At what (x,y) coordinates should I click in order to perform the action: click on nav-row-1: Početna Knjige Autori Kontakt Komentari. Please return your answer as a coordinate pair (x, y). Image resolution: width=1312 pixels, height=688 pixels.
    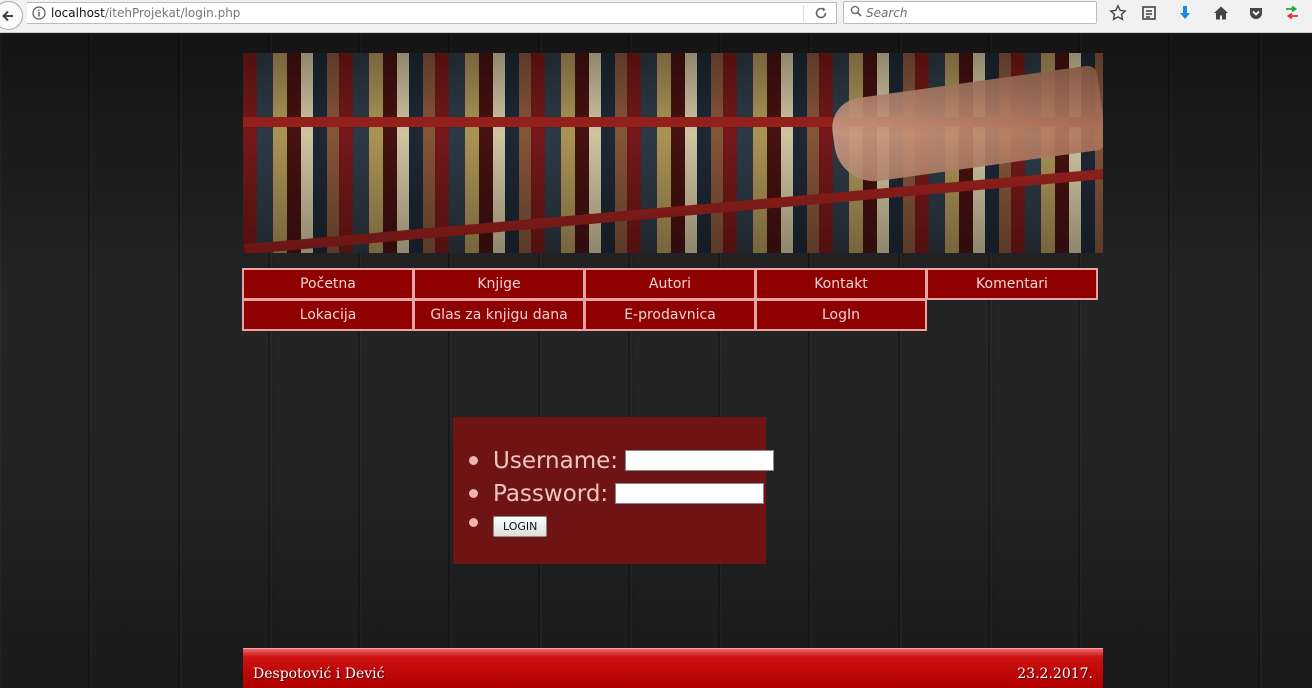
    Looking at the image, I should click on (674, 284).